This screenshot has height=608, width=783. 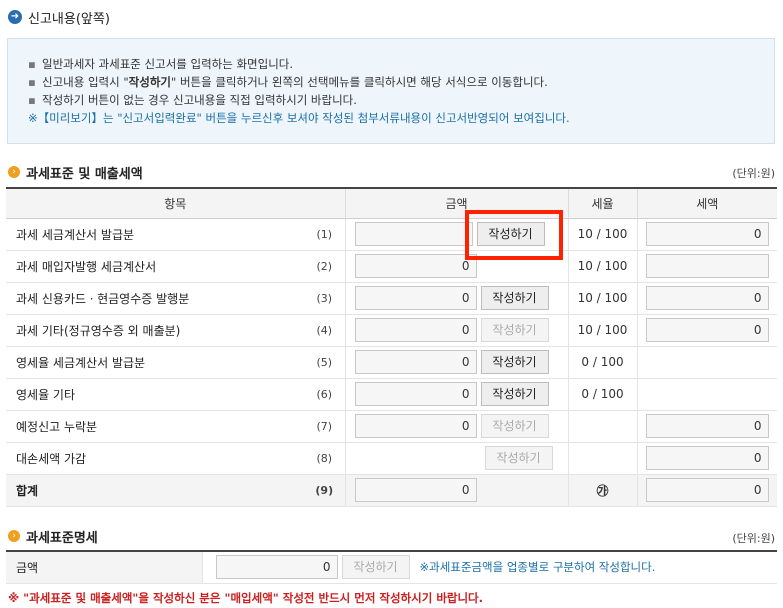 What do you see at coordinates (324, 266) in the screenshot?
I see `row-number: (2)` at bounding box center [324, 266].